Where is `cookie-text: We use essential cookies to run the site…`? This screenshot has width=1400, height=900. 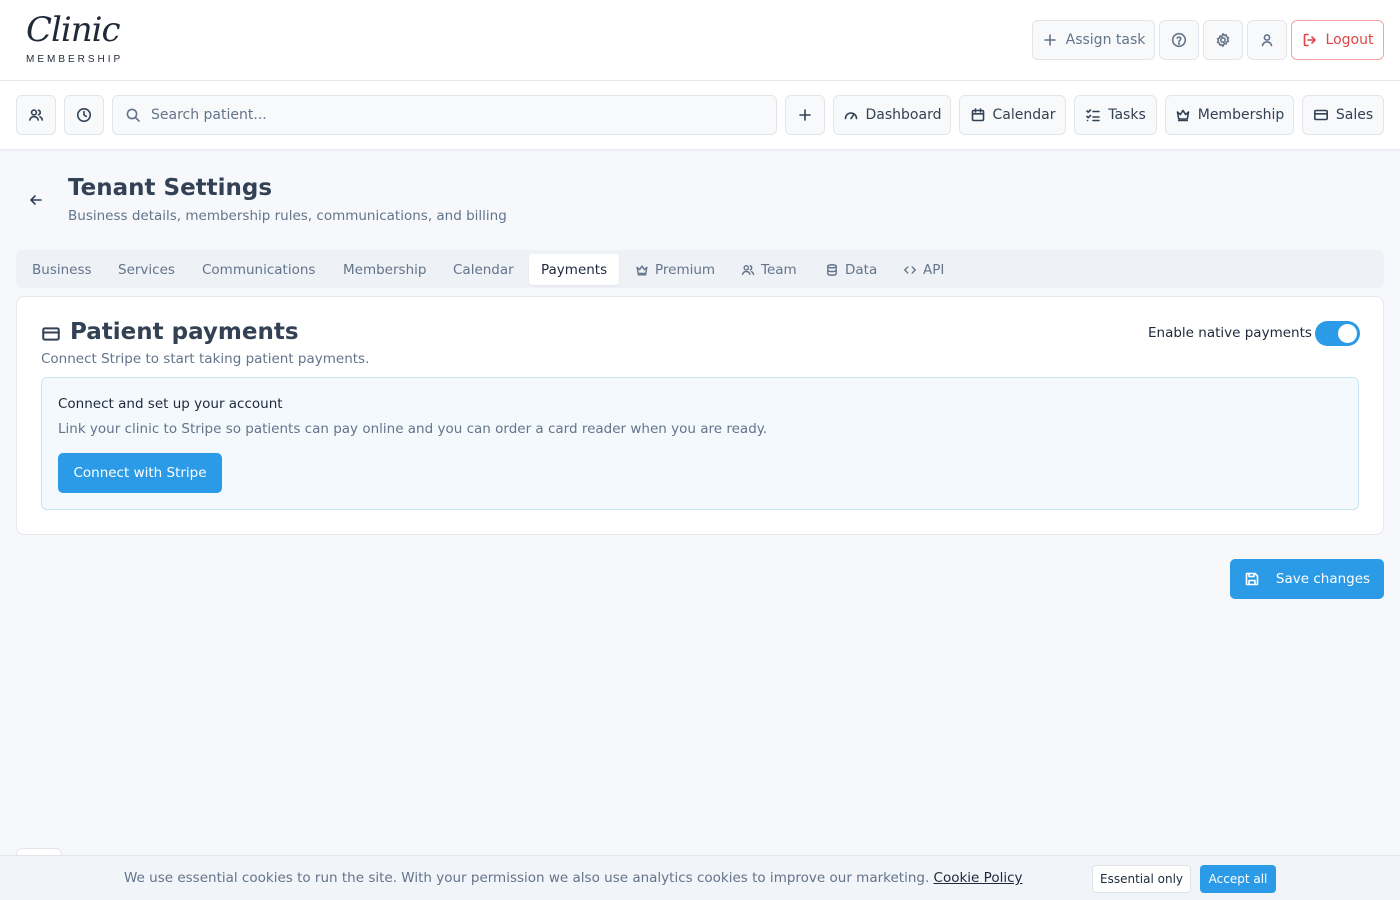 cookie-text: We use essential cookies to run the site… is located at coordinates (573, 878).